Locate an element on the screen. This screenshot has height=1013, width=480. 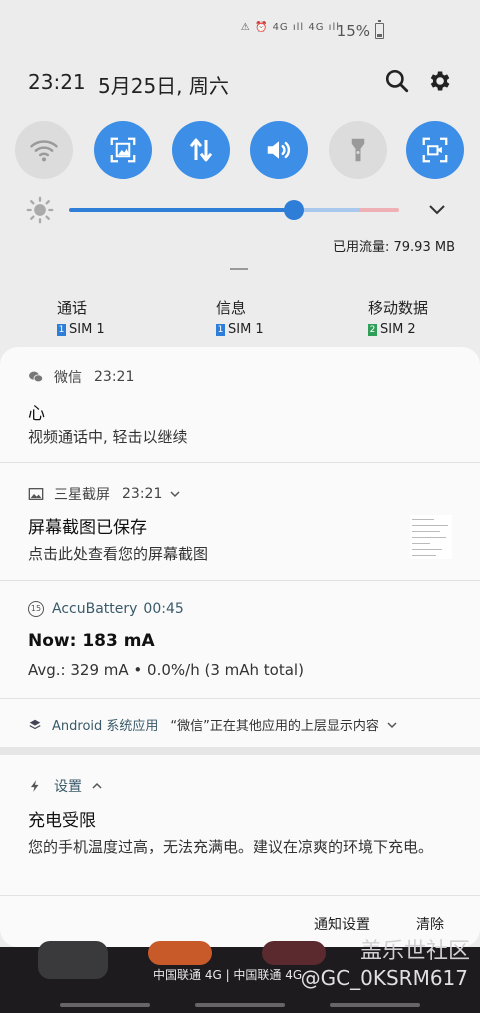
chevron-up-icon is located at coordinates (97, 786).